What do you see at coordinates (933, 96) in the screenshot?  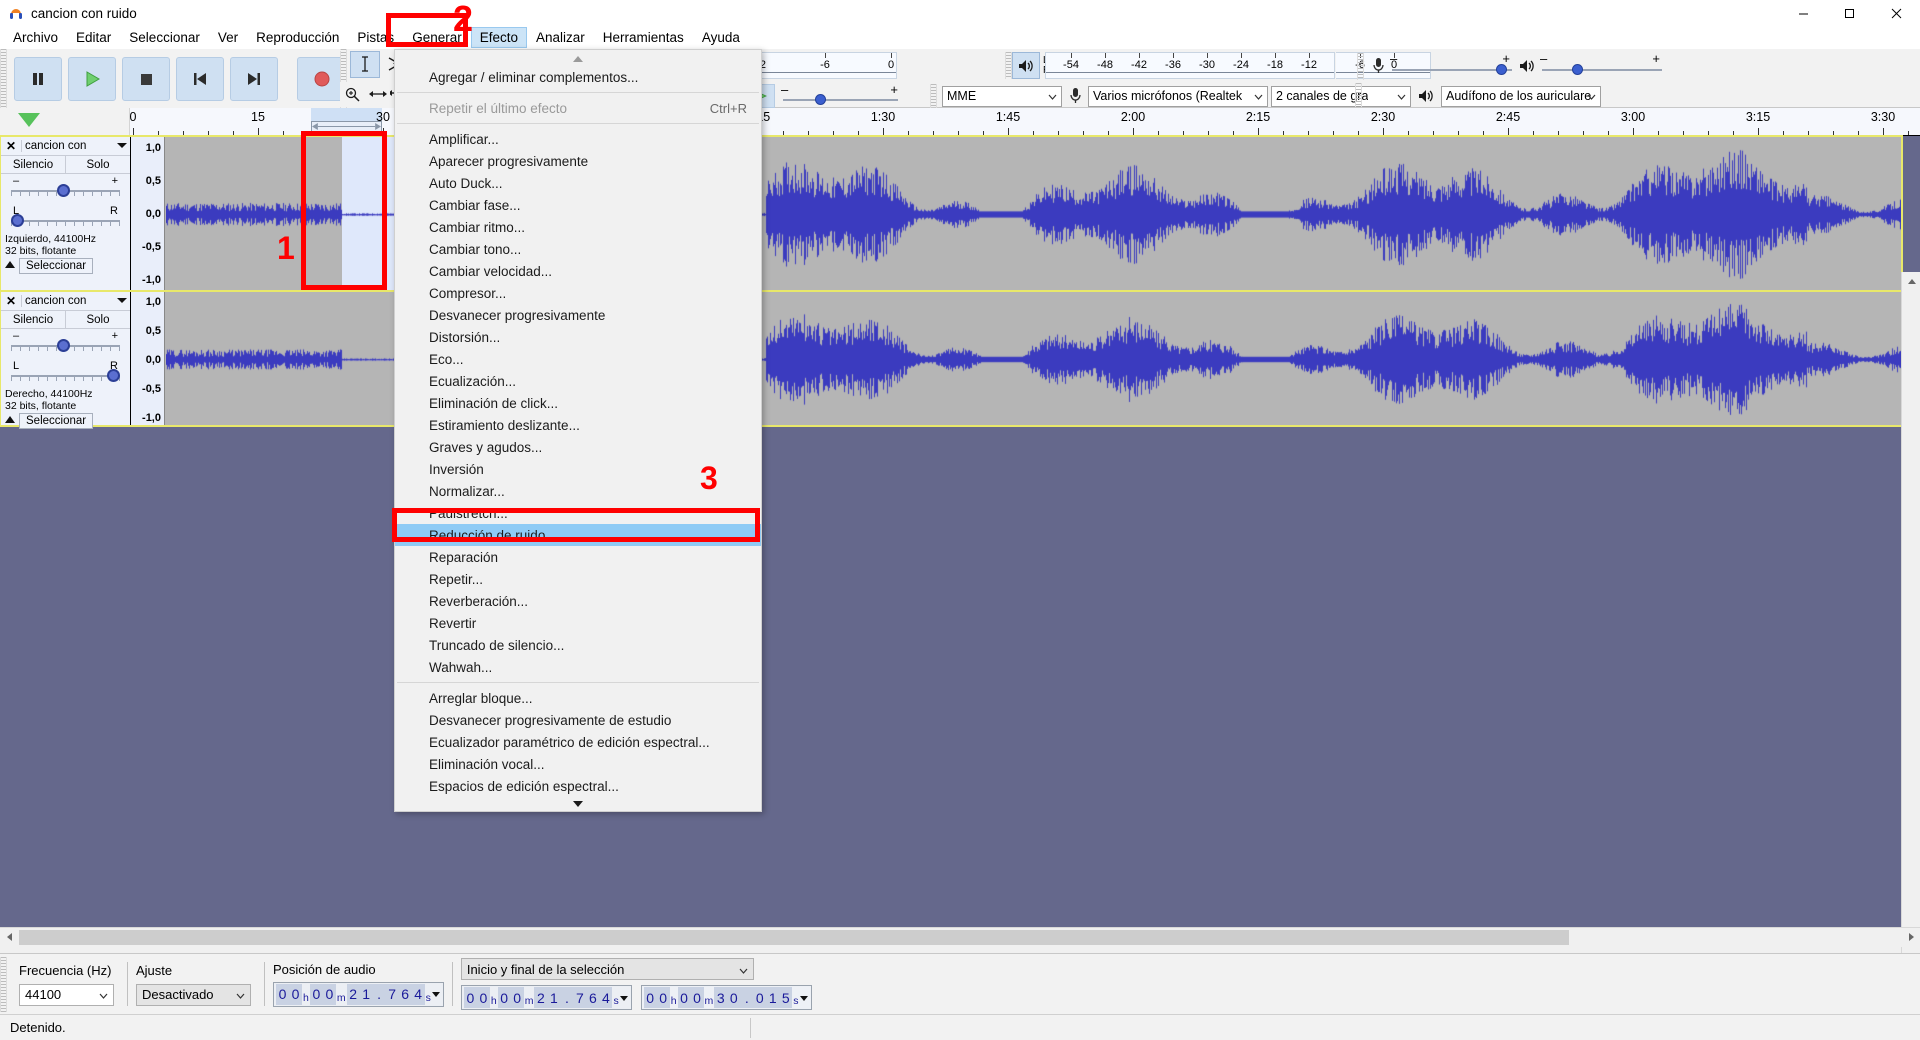 I see `device-toolbar-grip` at bounding box center [933, 96].